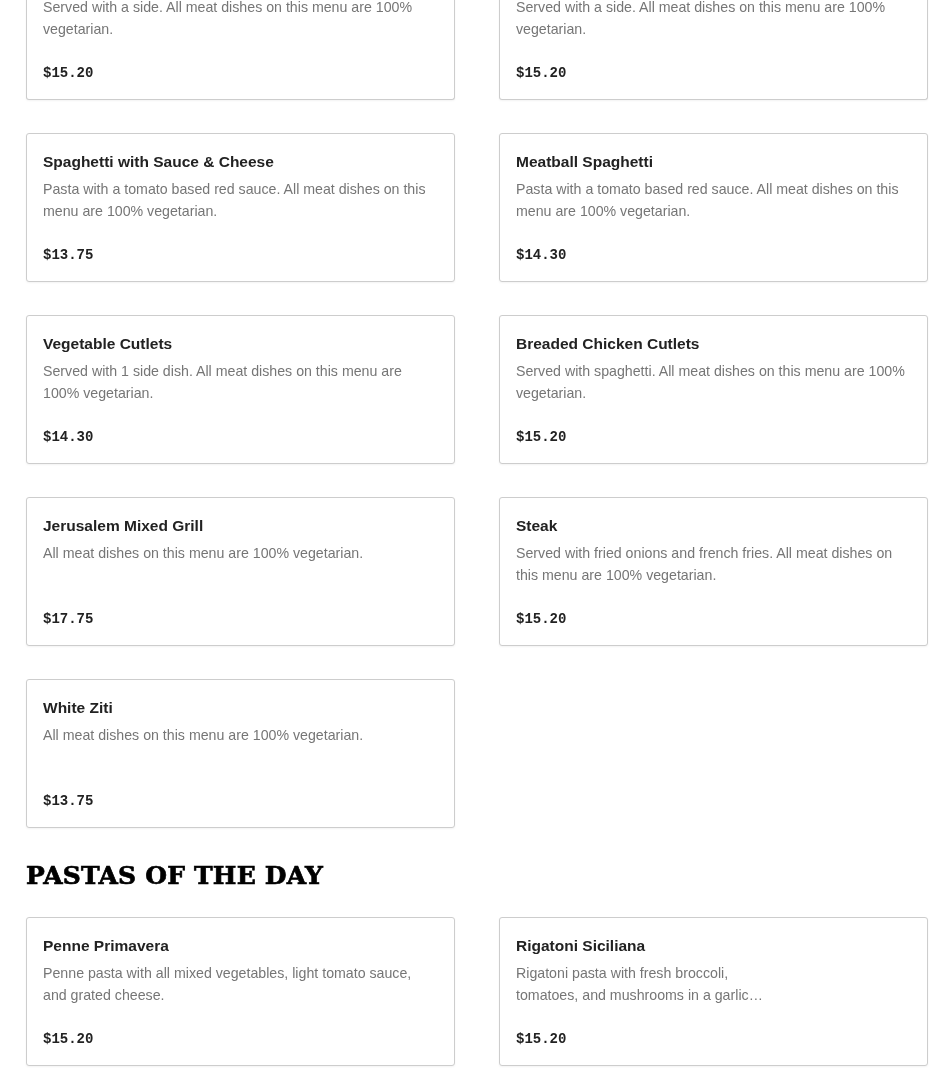 The width and height of the screenshot is (950, 1088). Describe the element at coordinates (108, 344) in the screenshot. I see `dish-name: Vegetable Cutlets` at that location.